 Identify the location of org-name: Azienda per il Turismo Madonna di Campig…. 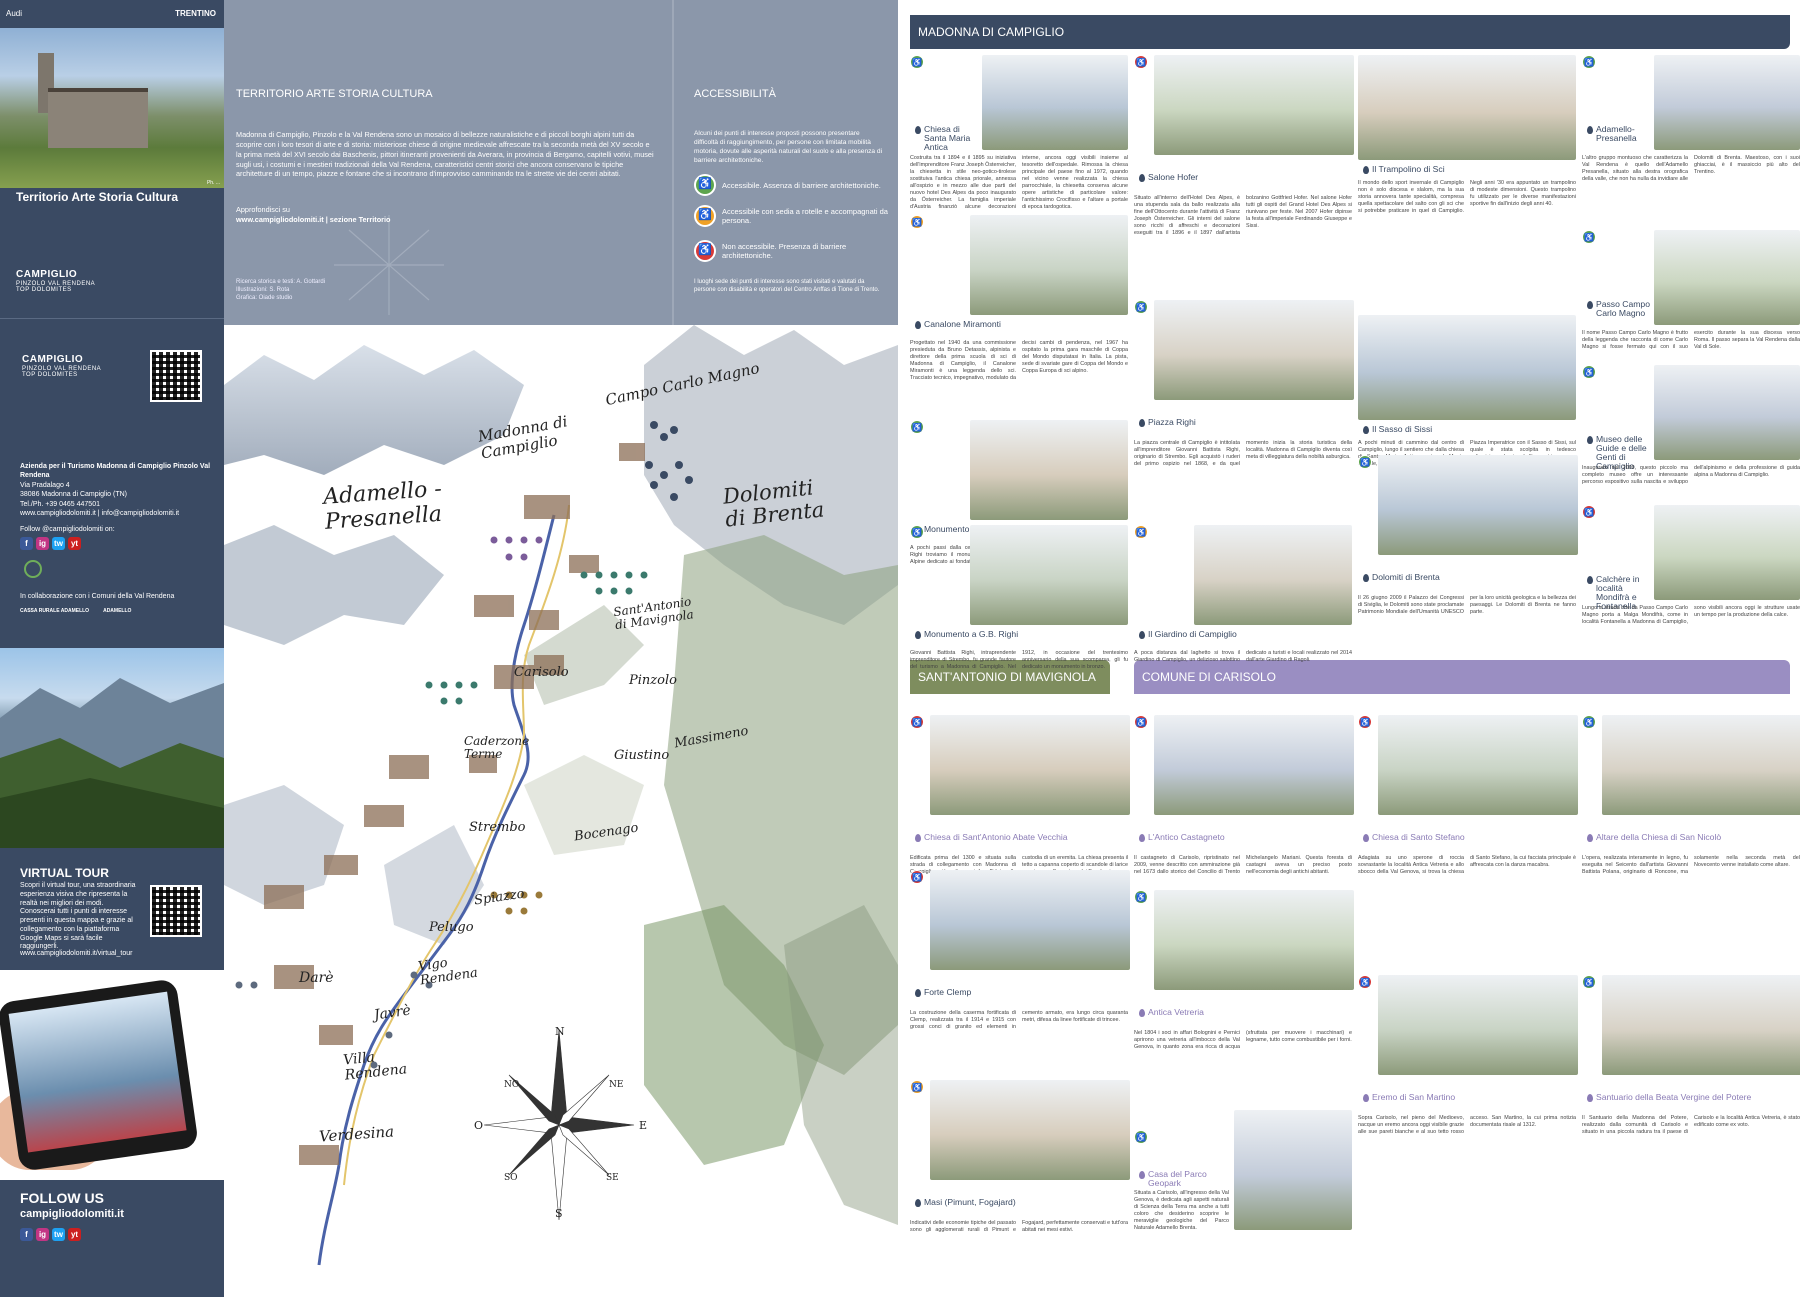
(115, 471).